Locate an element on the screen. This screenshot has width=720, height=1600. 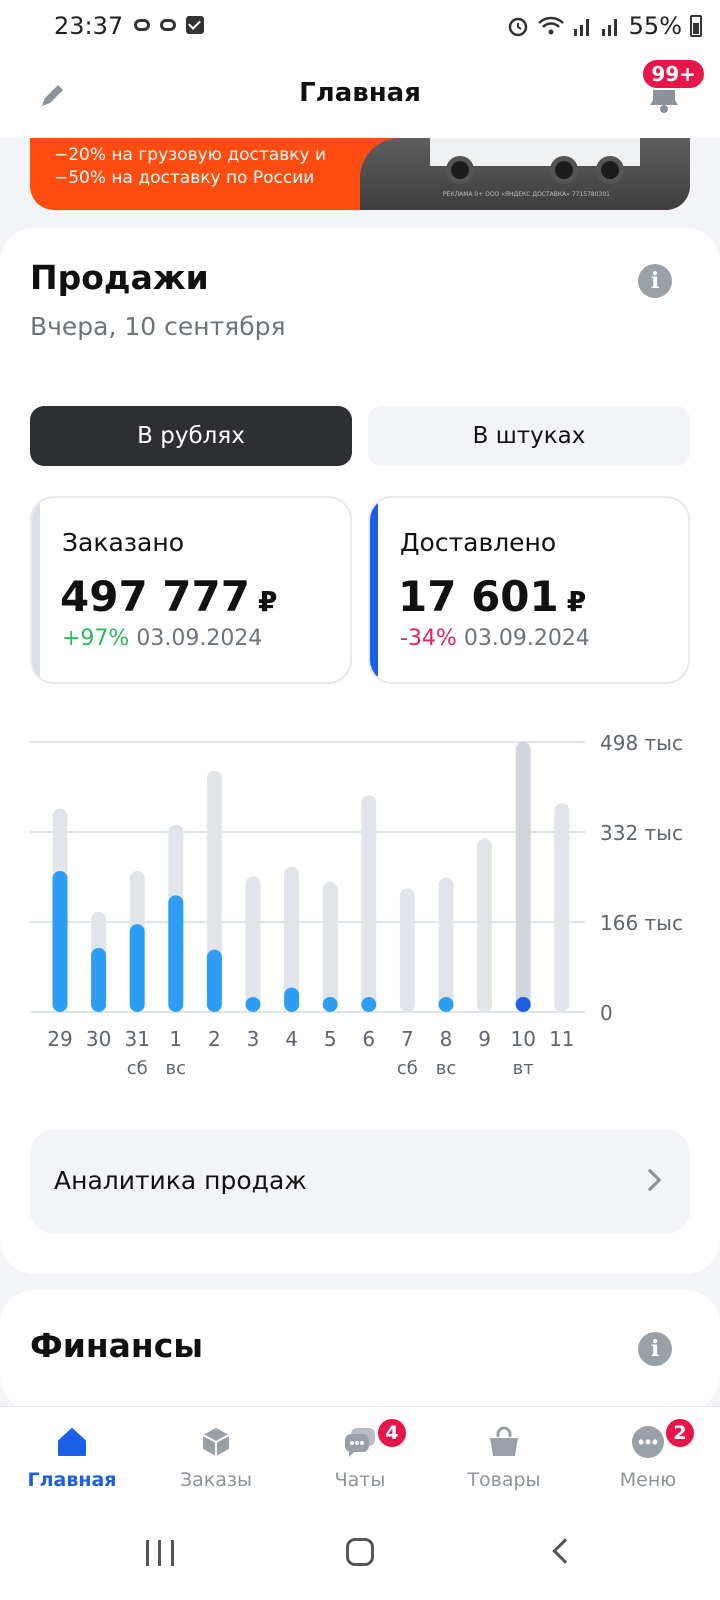
nav-label: Меню is located at coordinates (648, 1480).